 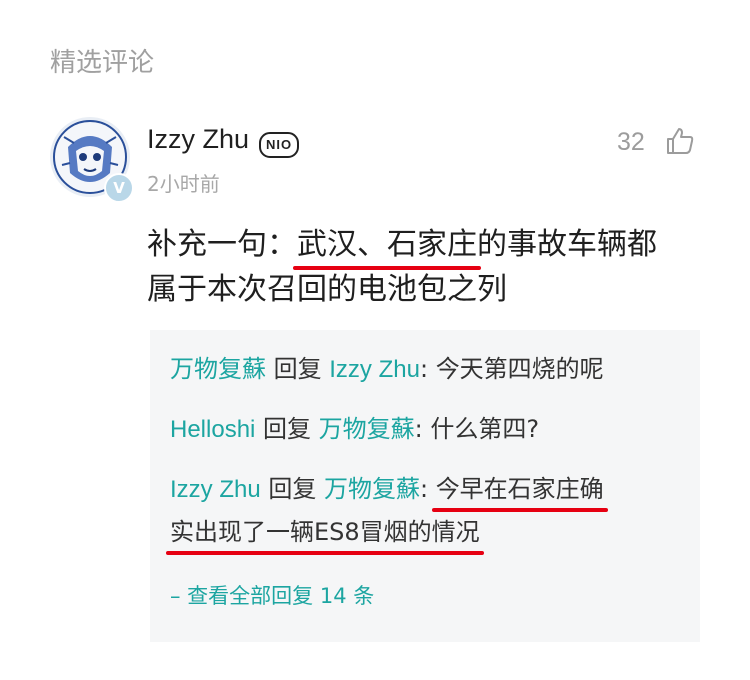 I want to click on reply-text-line2: 实出现了一辆ES8冒烟的情况, so click(x=325, y=533).